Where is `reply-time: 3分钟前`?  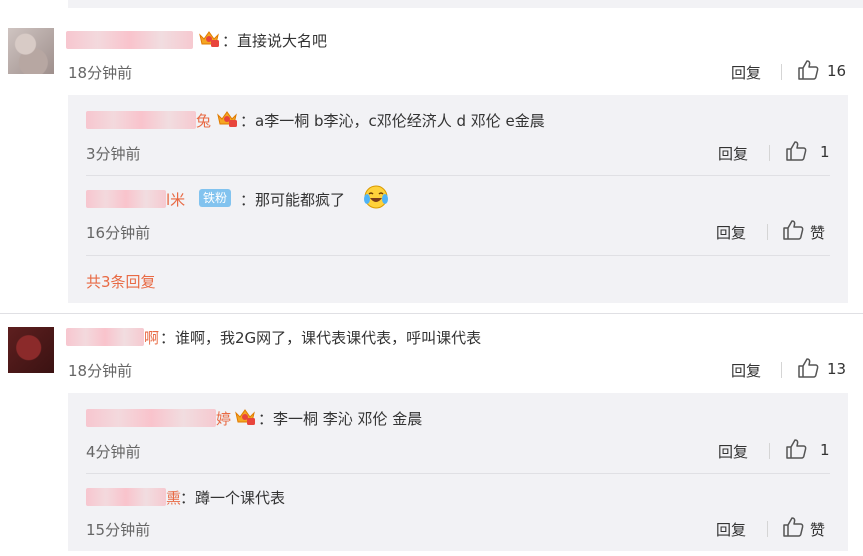 reply-time: 3分钟前 is located at coordinates (113, 154).